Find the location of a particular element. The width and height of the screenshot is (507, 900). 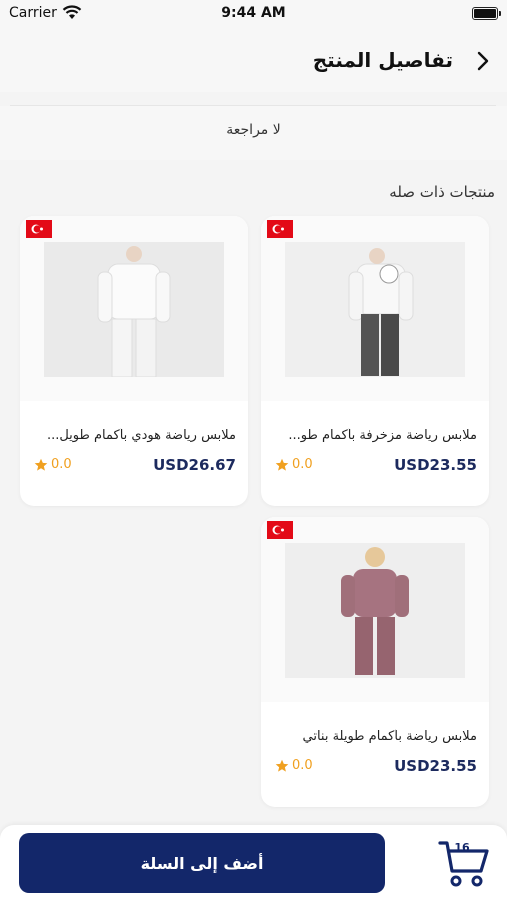

back-button is located at coordinates (483, 61).